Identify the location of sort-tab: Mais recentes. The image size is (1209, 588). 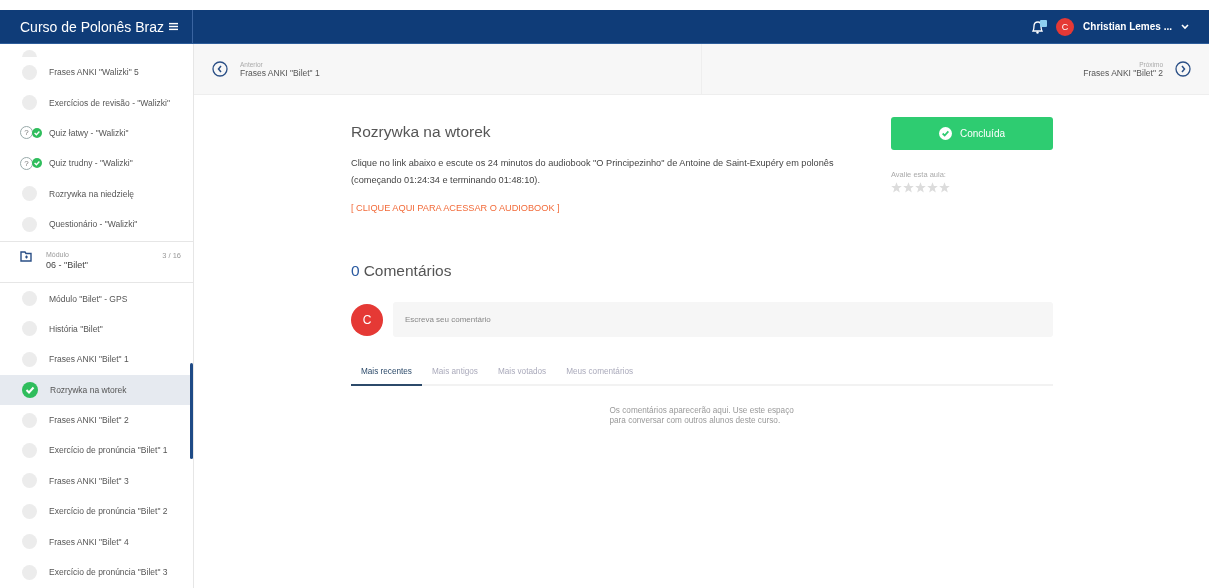
(386, 376).